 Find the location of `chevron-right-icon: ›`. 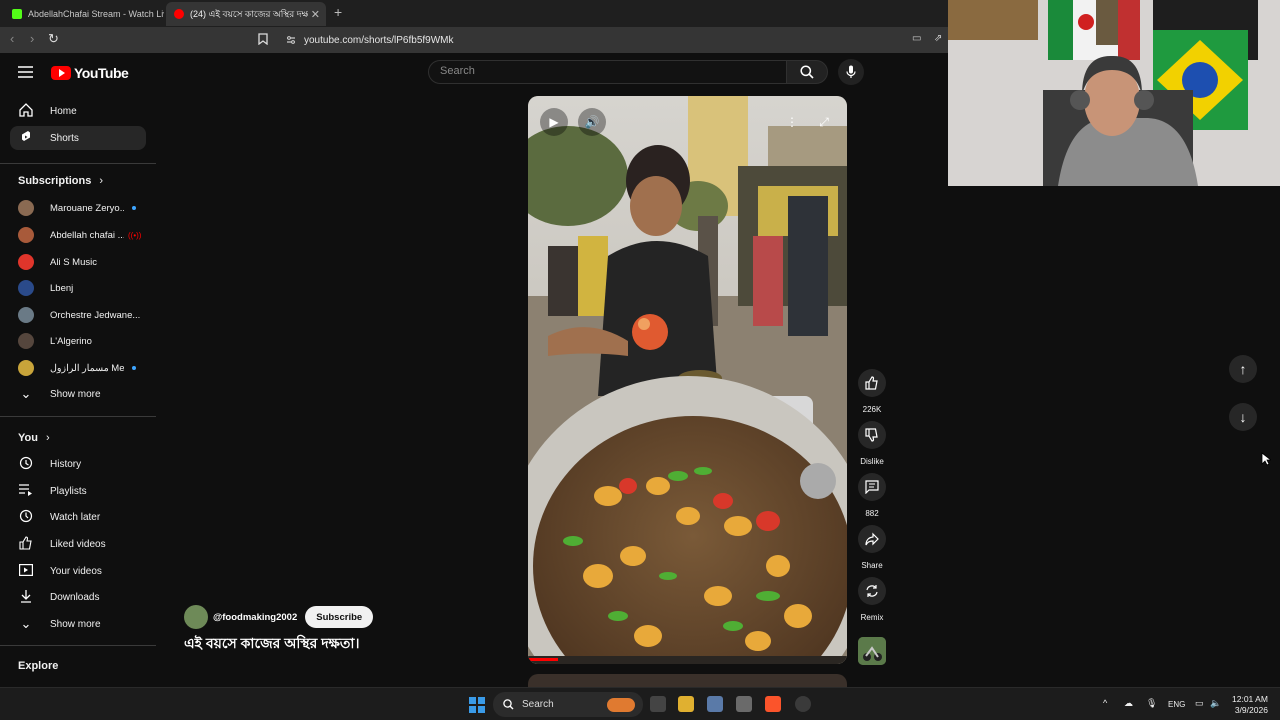

chevron-right-icon: › is located at coordinates (47, 438).